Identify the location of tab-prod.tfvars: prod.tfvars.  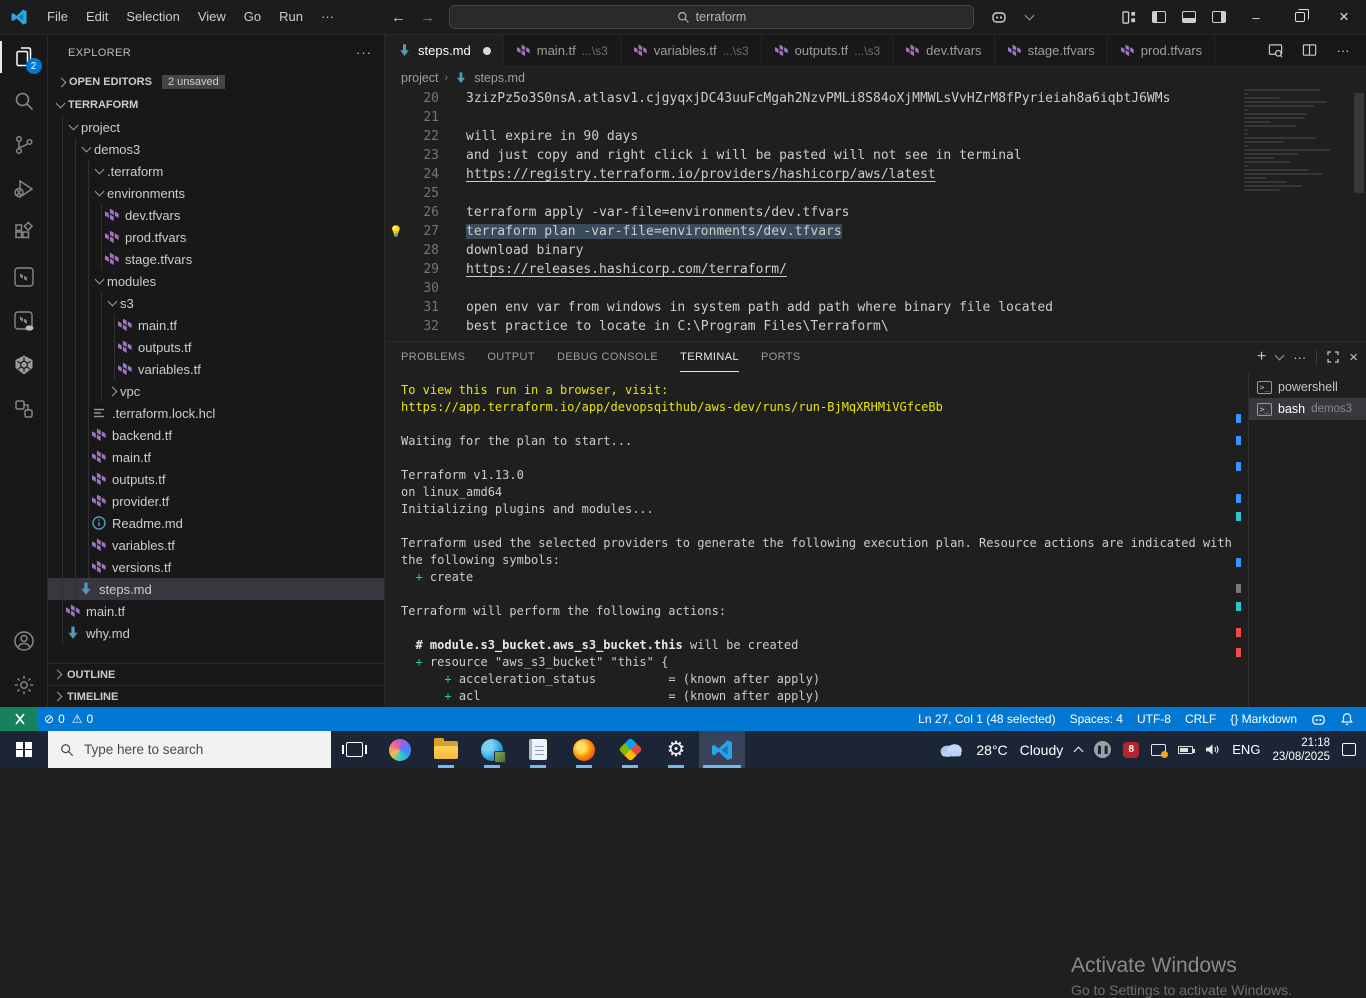
(1161, 50).